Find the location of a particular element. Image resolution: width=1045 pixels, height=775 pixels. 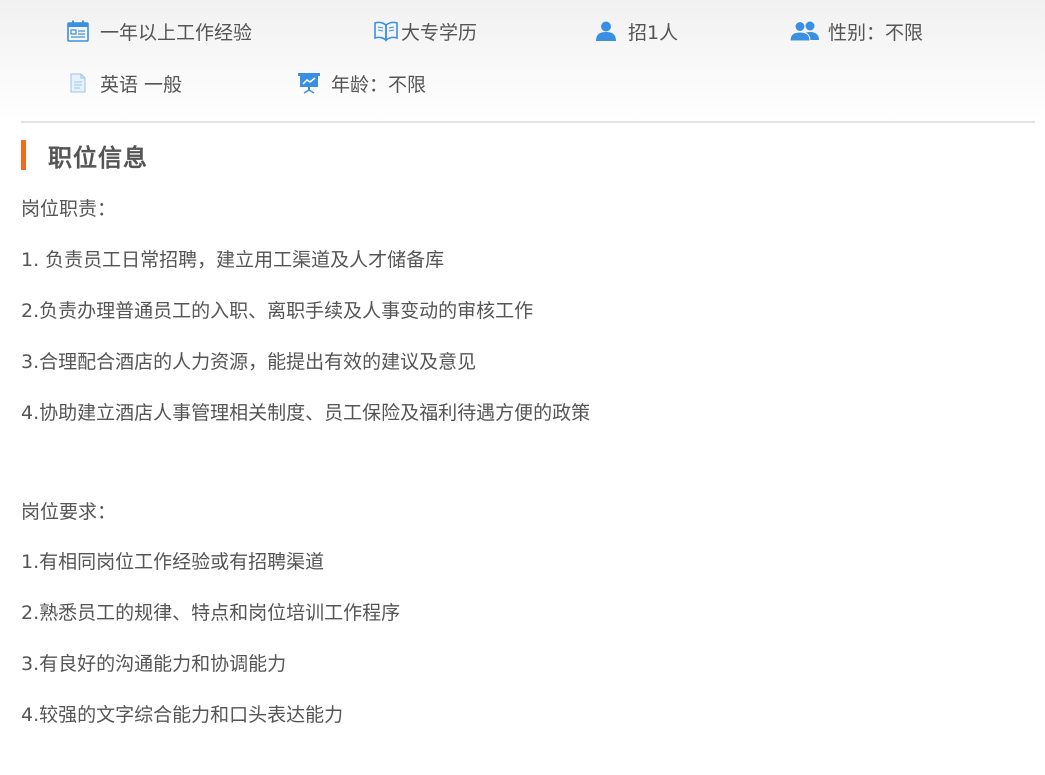

section-divider is located at coordinates (528, 122).